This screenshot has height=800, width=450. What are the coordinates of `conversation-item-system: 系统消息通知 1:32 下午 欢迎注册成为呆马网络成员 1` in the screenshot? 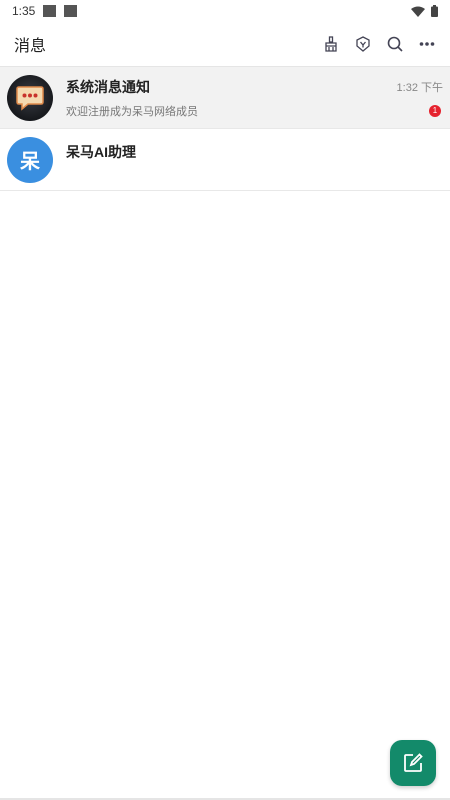 It's located at (225, 98).